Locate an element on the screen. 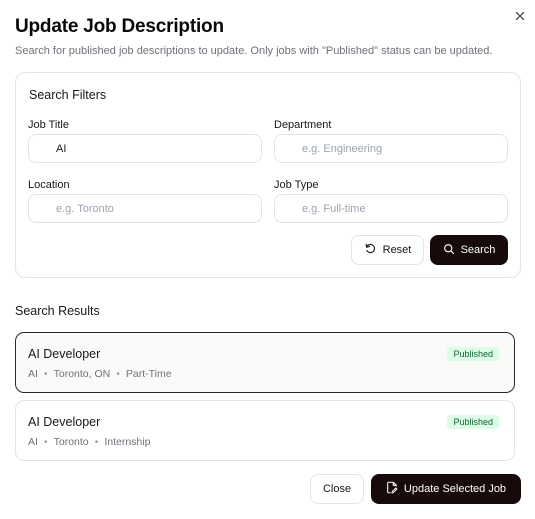 This screenshot has width=535, height=519. file-edit-icon is located at coordinates (392, 489).